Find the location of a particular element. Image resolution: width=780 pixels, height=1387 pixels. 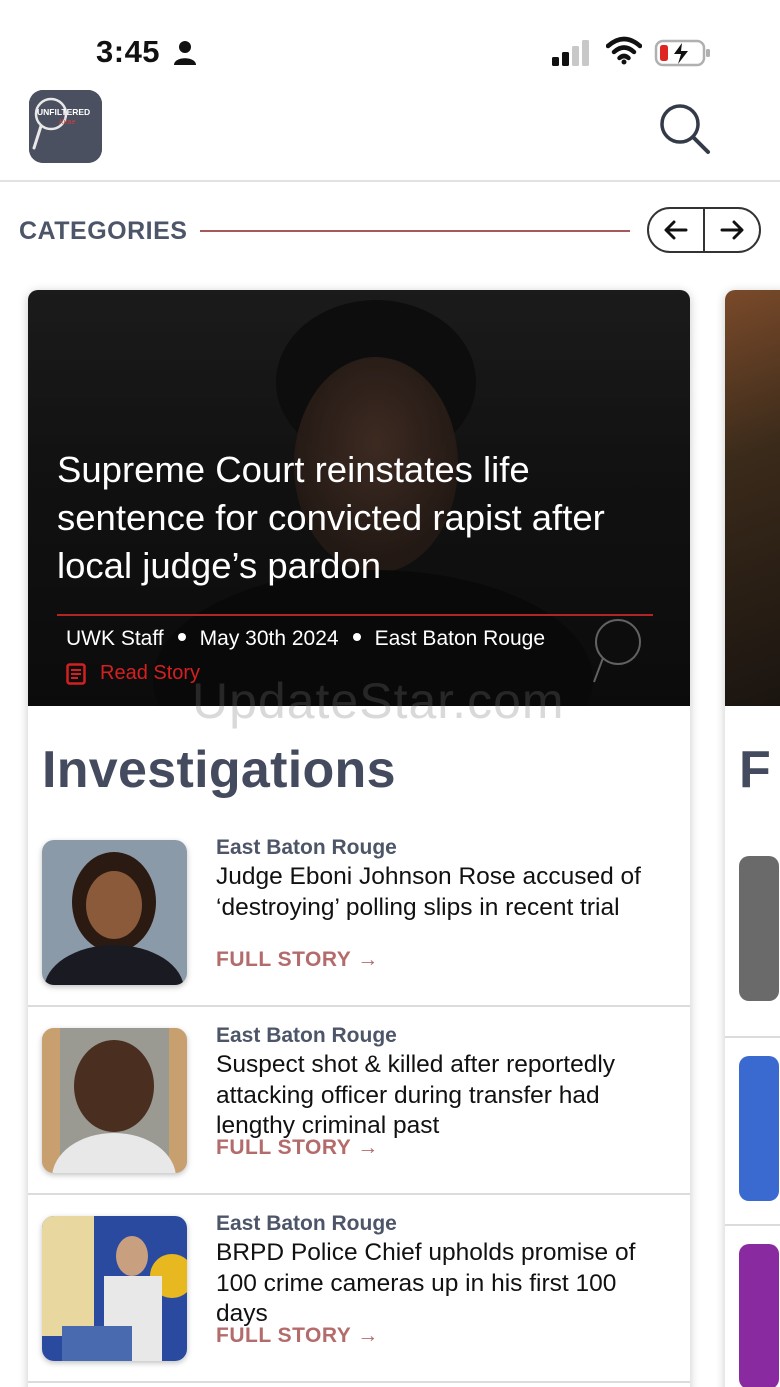

categories-row: CATEGORIES is located at coordinates (390, 231).